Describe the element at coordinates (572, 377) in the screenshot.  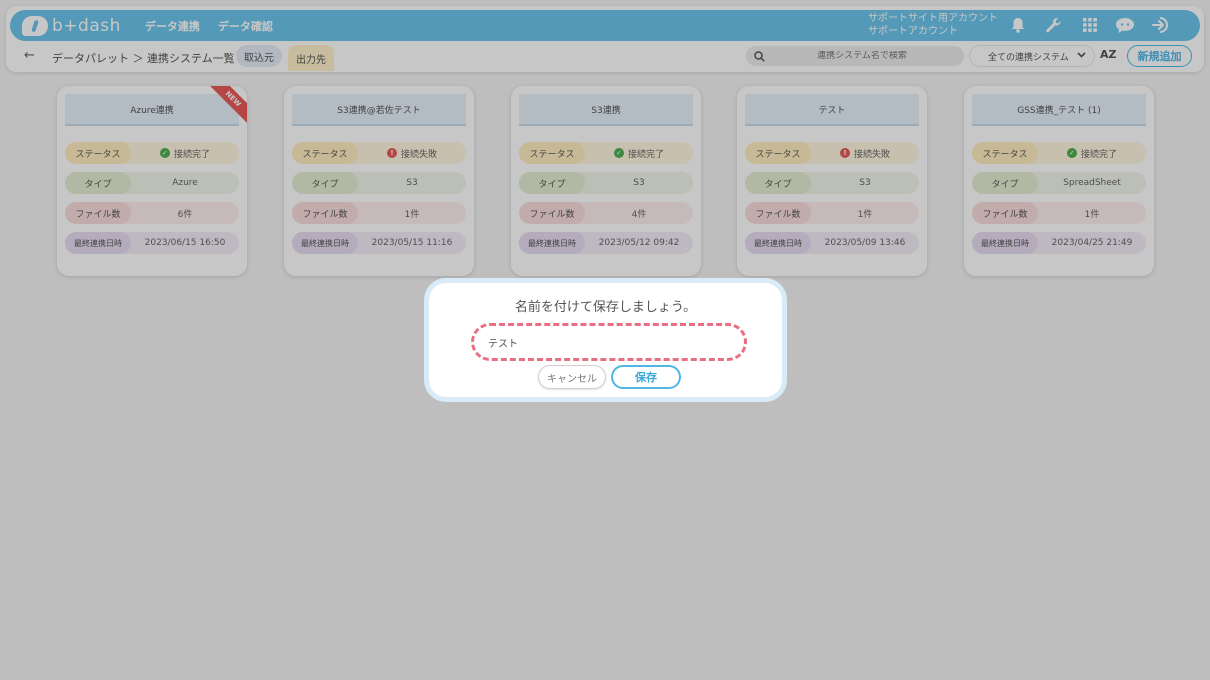
I see `cancel-button: キャンセル` at that location.